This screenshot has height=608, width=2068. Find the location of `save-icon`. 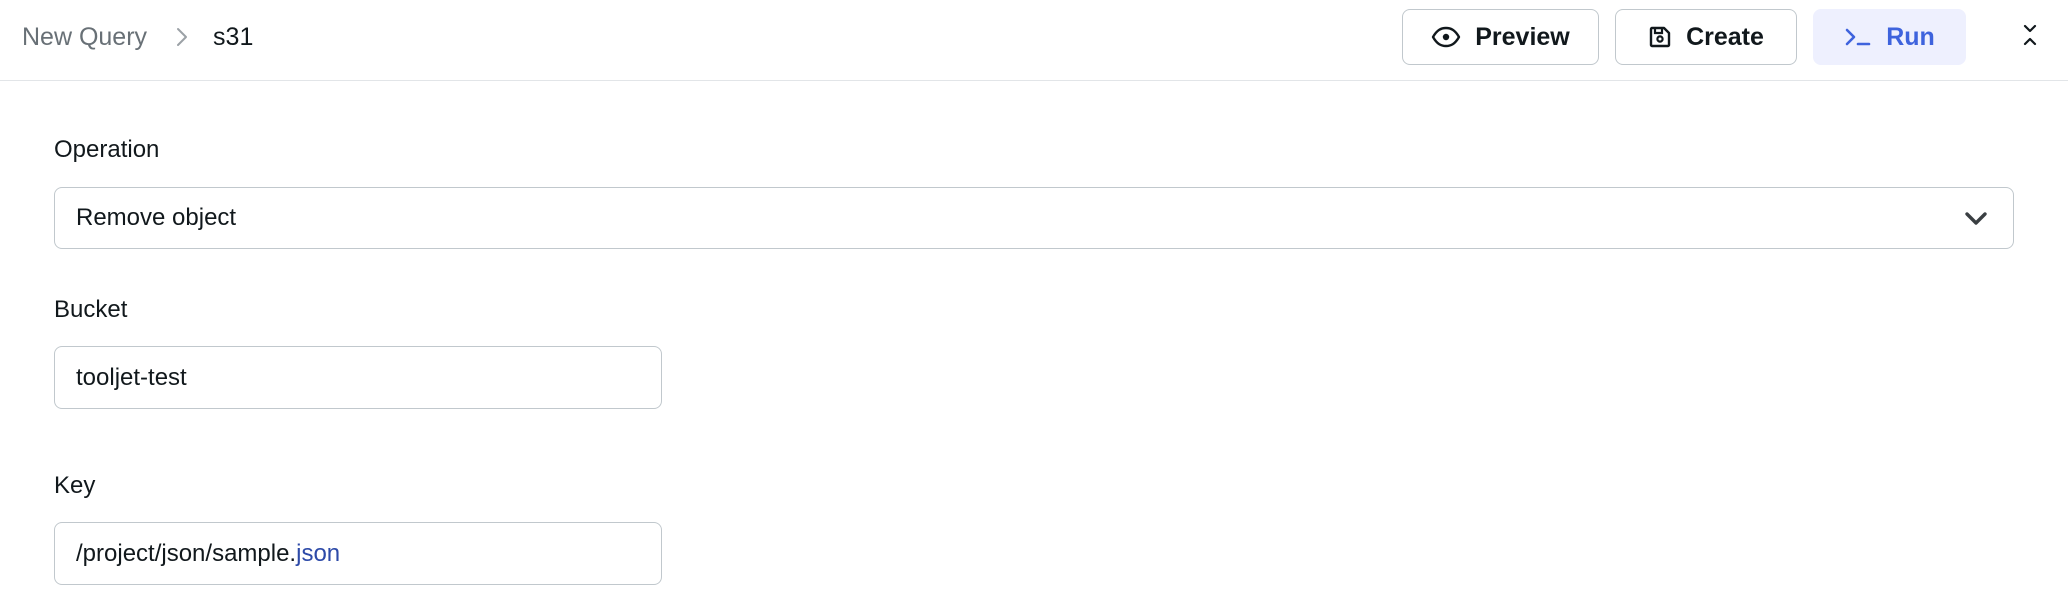

save-icon is located at coordinates (1660, 37).